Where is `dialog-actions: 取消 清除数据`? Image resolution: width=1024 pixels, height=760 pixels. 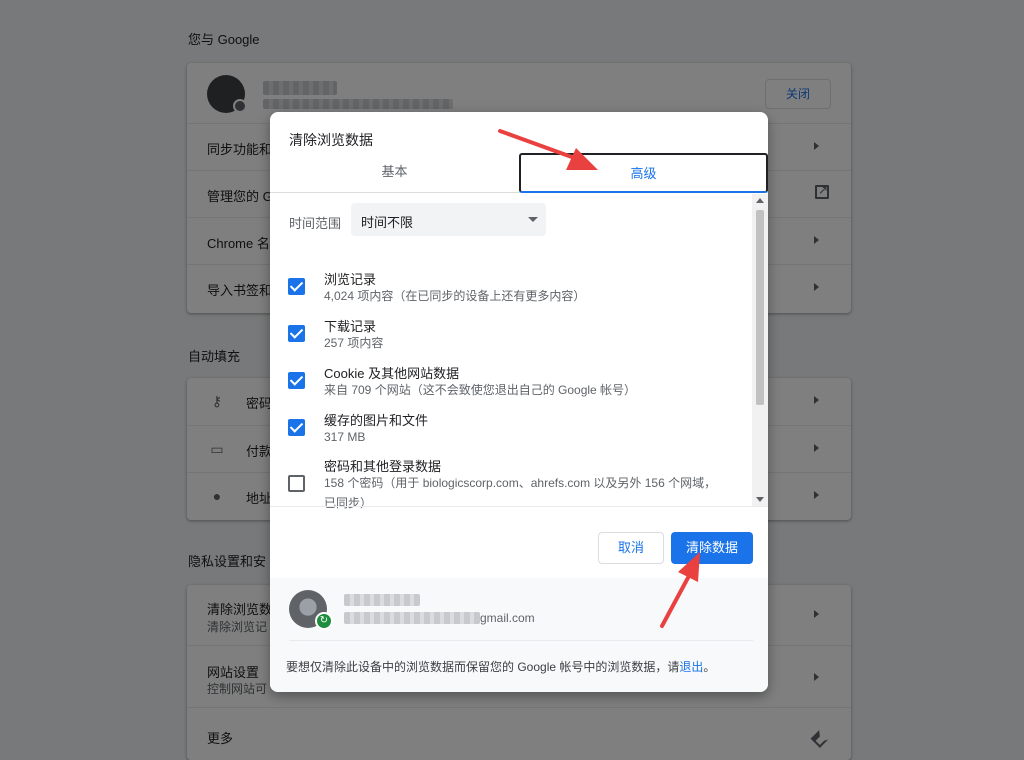
dialog-actions: 取消 清除数据 is located at coordinates (519, 542).